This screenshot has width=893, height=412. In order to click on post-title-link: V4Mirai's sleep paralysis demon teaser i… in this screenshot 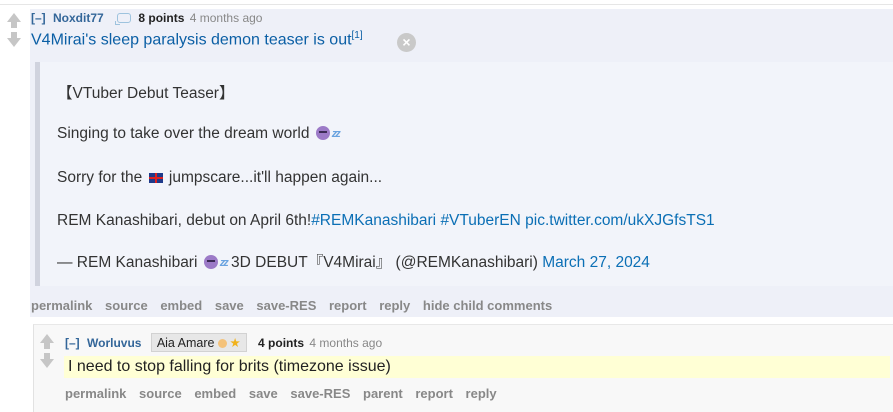, I will do `click(197, 39)`.